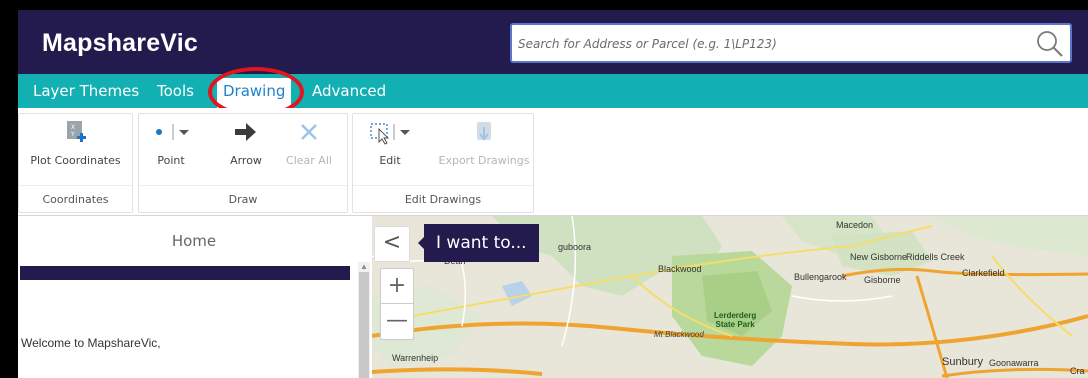 The width and height of the screenshot is (1088, 378). I want to click on place-label: Blackwood, so click(680, 269).